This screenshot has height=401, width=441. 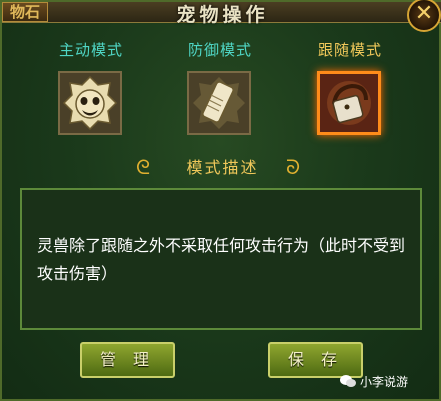 I want to click on save-button: 保 存, so click(x=315, y=360).